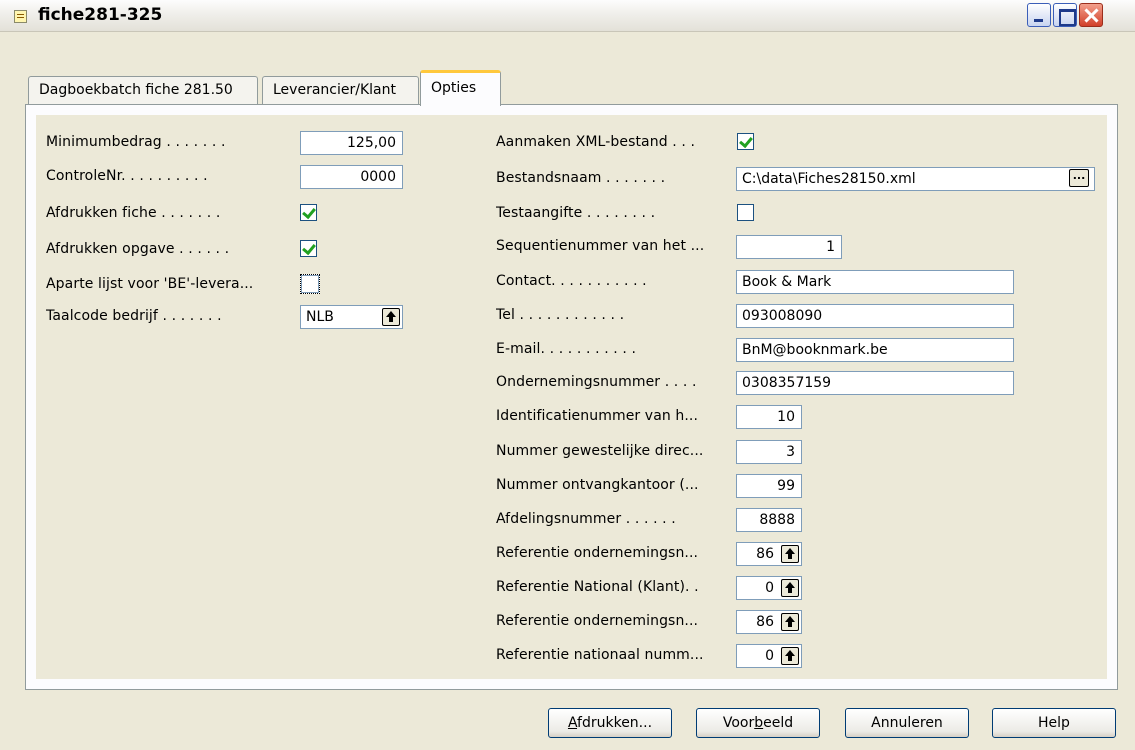 The image size is (1135, 750). Describe the element at coordinates (560, 315) in the screenshot. I see `tel-label: Tel . . . . . . . . . . . .` at that location.